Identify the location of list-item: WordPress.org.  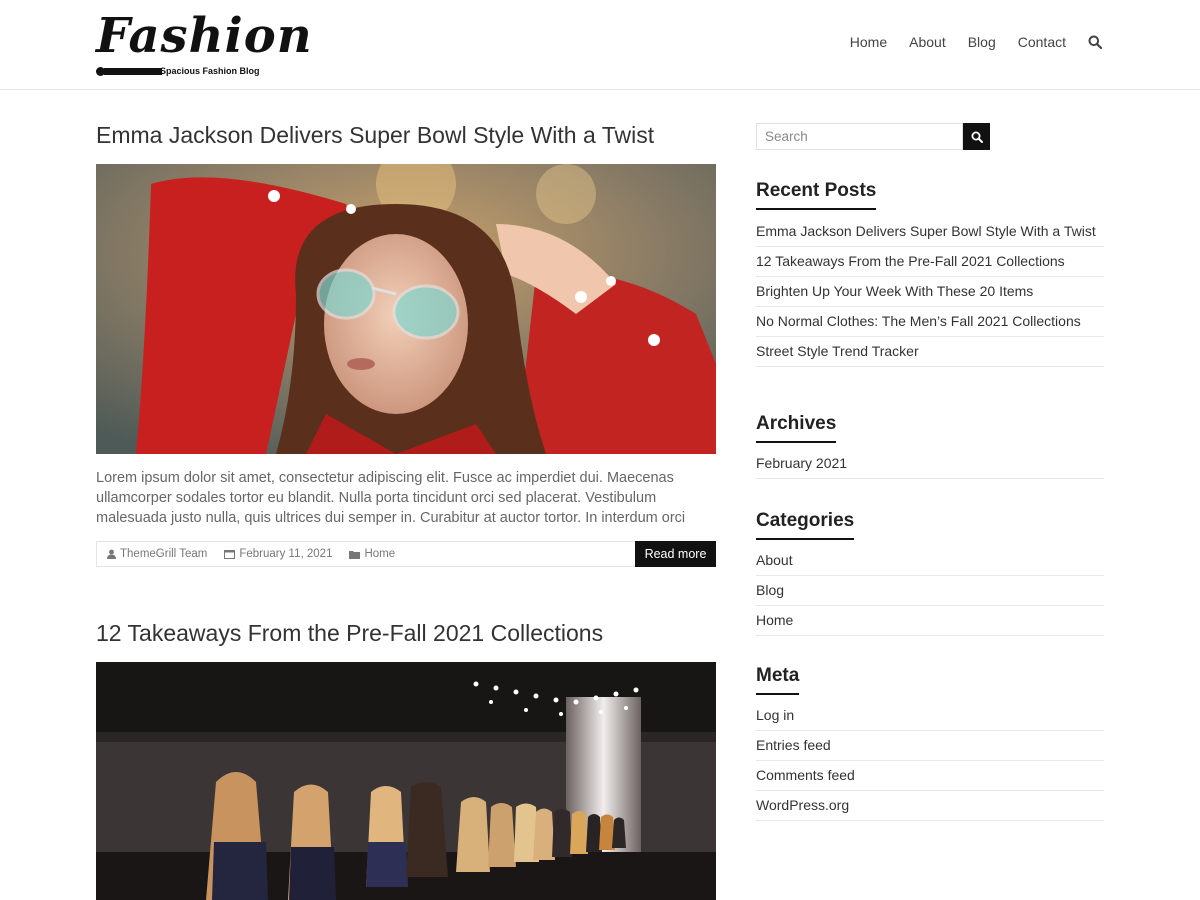
(930, 806).